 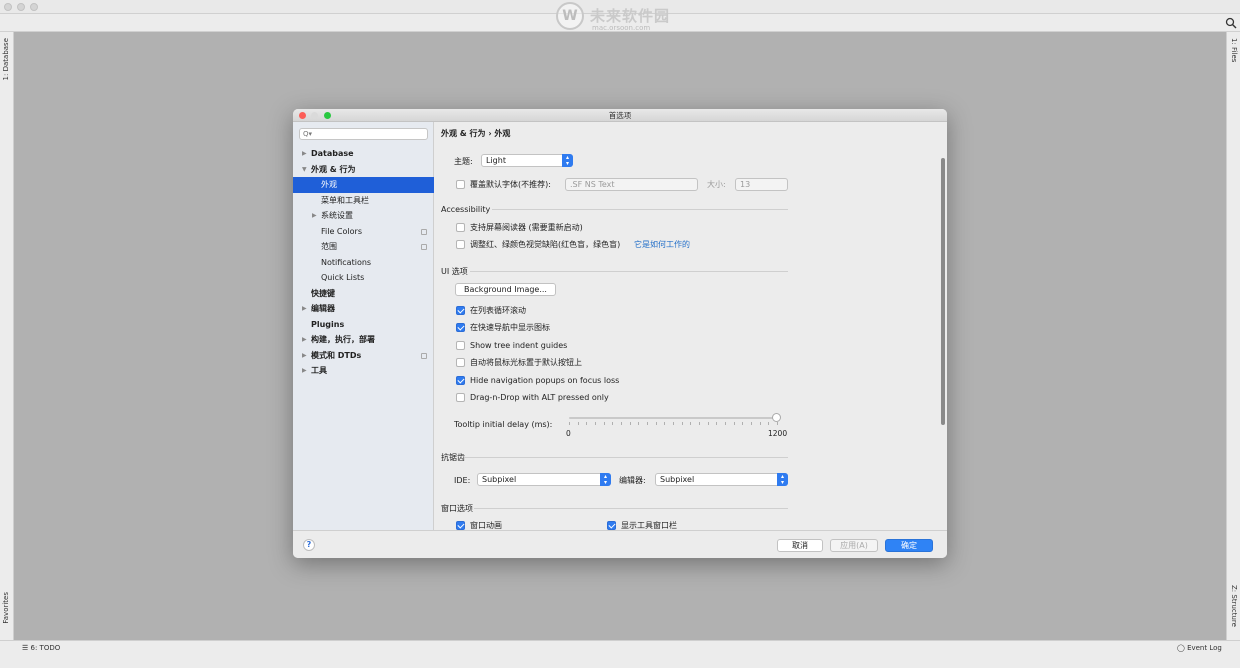 What do you see at coordinates (630, 16) in the screenshot?
I see `watermark-title: 未来软件园` at bounding box center [630, 16].